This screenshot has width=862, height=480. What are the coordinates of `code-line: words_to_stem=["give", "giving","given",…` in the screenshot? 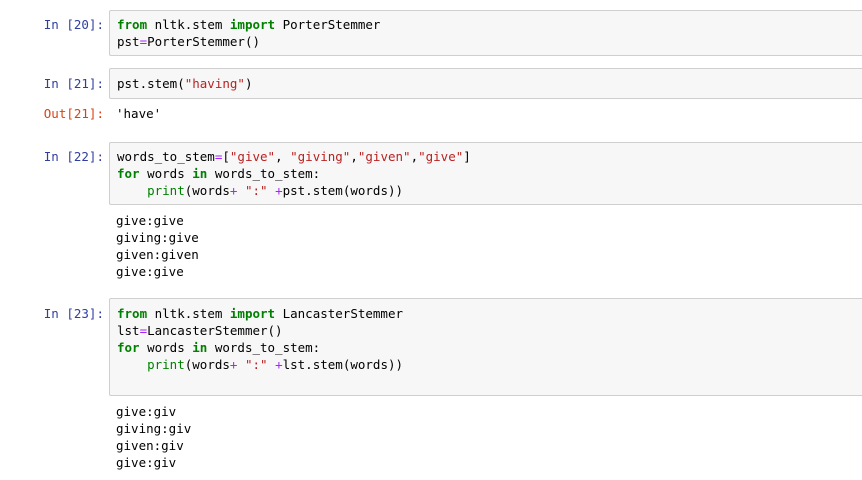 It's located at (294, 156).